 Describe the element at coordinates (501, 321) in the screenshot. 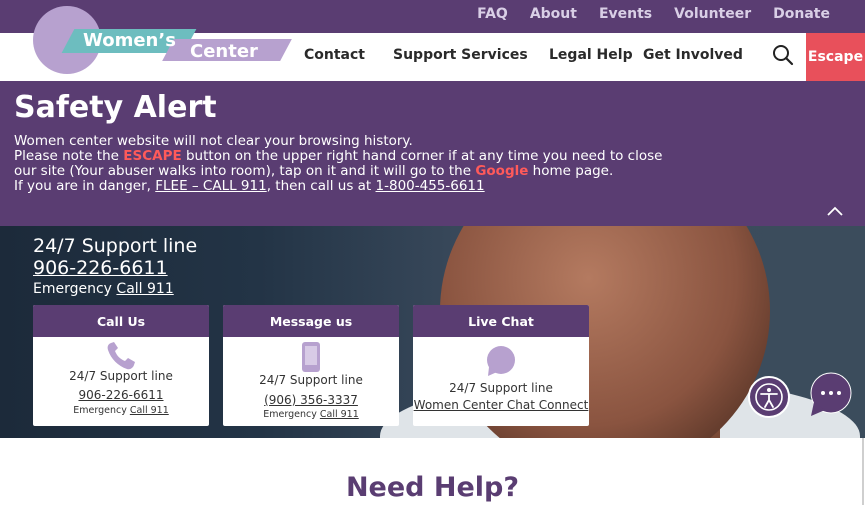

I see `live-chat-title: Live Chat` at that location.